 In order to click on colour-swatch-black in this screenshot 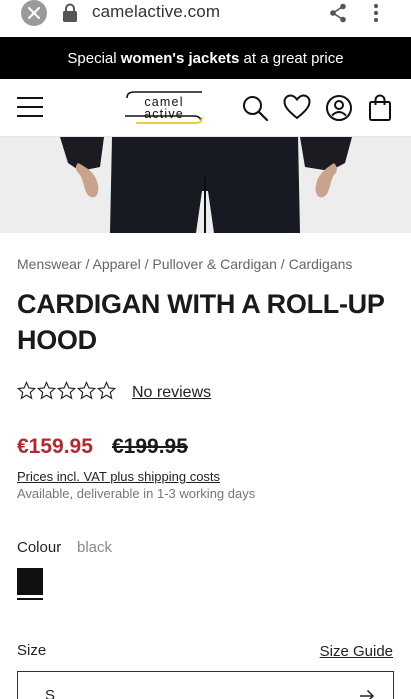, I will do `click(30, 581)`.